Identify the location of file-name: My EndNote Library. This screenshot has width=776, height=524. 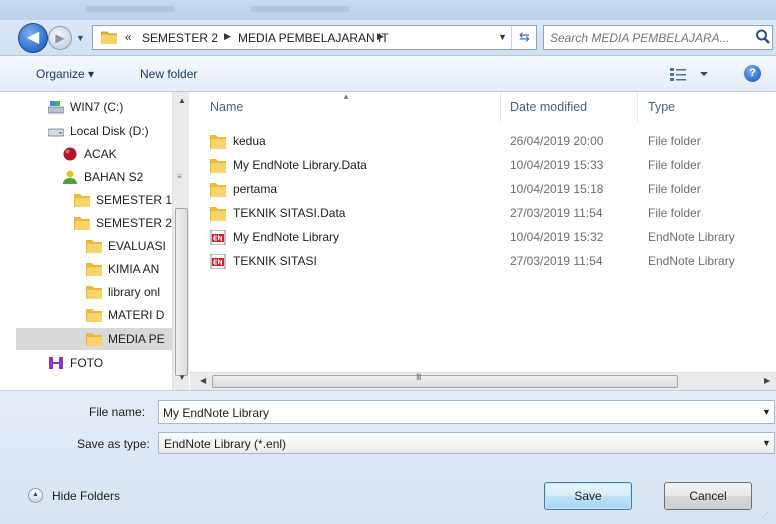
(286, 237).